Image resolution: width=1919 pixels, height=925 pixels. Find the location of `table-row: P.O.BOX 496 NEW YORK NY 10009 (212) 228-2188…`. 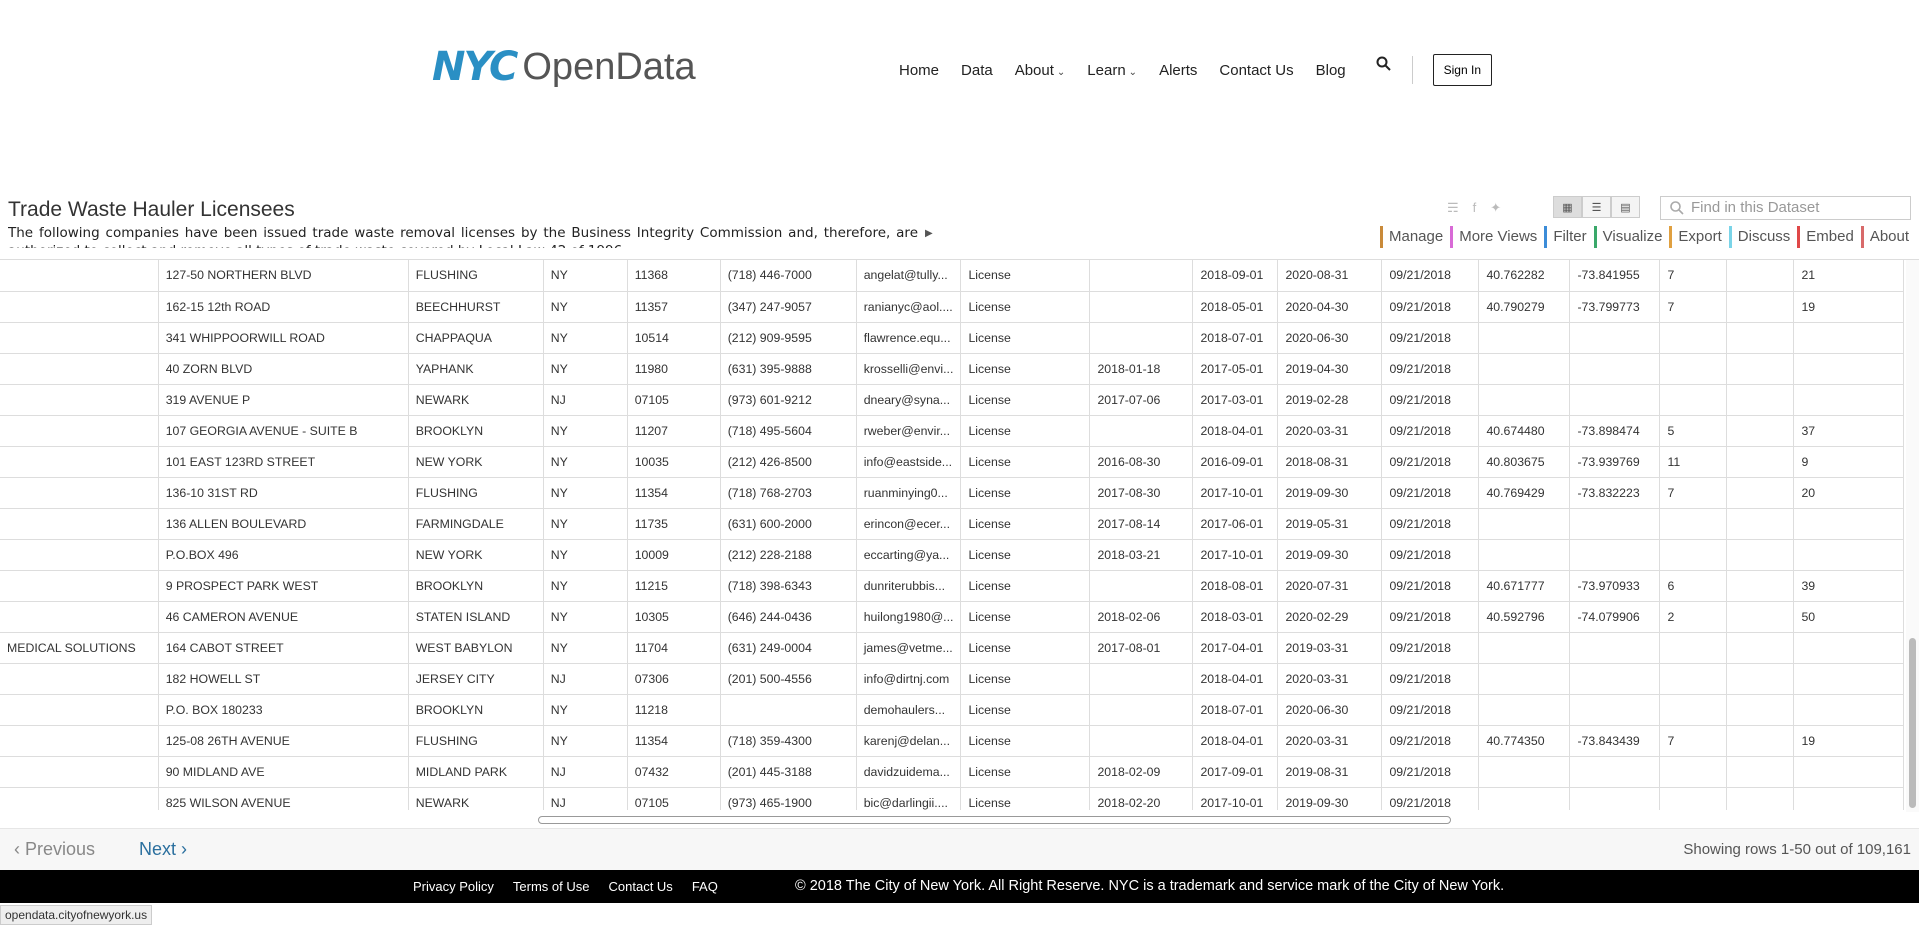

table-row: P.O.BOX 496 NEW YORK NY 10009 (212) 228-2188… is located at coordinates (952, 555).